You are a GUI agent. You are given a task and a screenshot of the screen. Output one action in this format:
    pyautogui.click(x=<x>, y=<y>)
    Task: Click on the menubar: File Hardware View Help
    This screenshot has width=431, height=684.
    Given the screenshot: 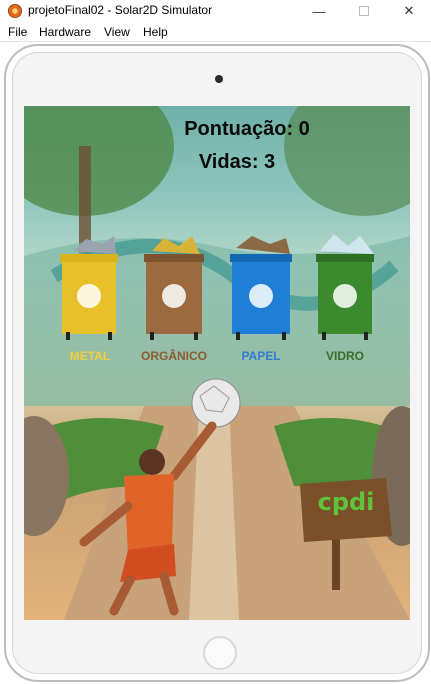 What is the action you would take?
    pyautogui.click(x=215, y=32)
    